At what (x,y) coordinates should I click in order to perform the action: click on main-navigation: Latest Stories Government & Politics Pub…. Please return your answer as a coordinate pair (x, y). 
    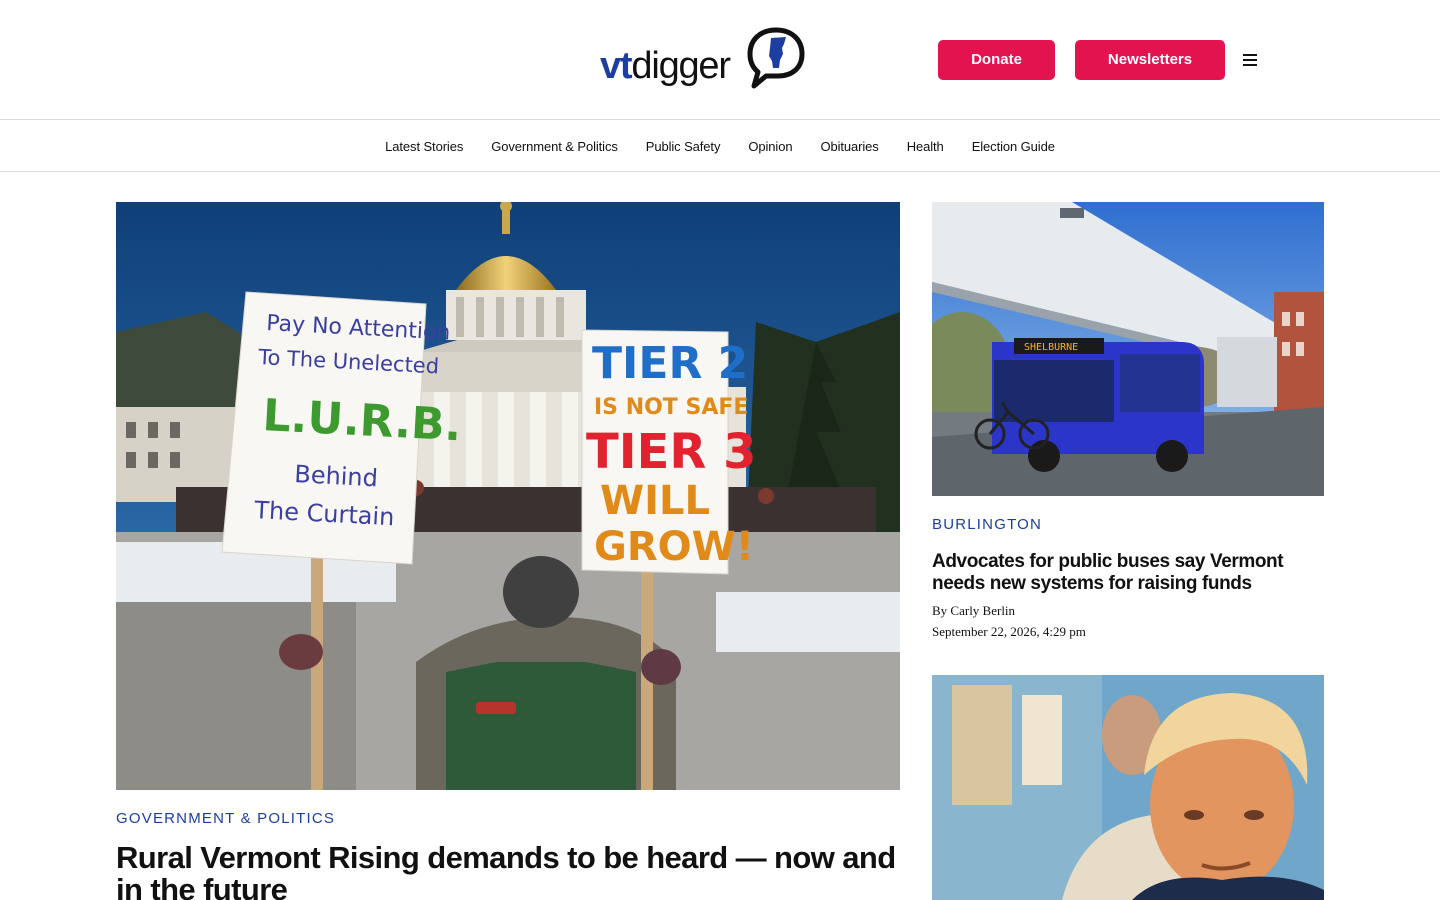
    Looking at the image, I should click on (720, 146).